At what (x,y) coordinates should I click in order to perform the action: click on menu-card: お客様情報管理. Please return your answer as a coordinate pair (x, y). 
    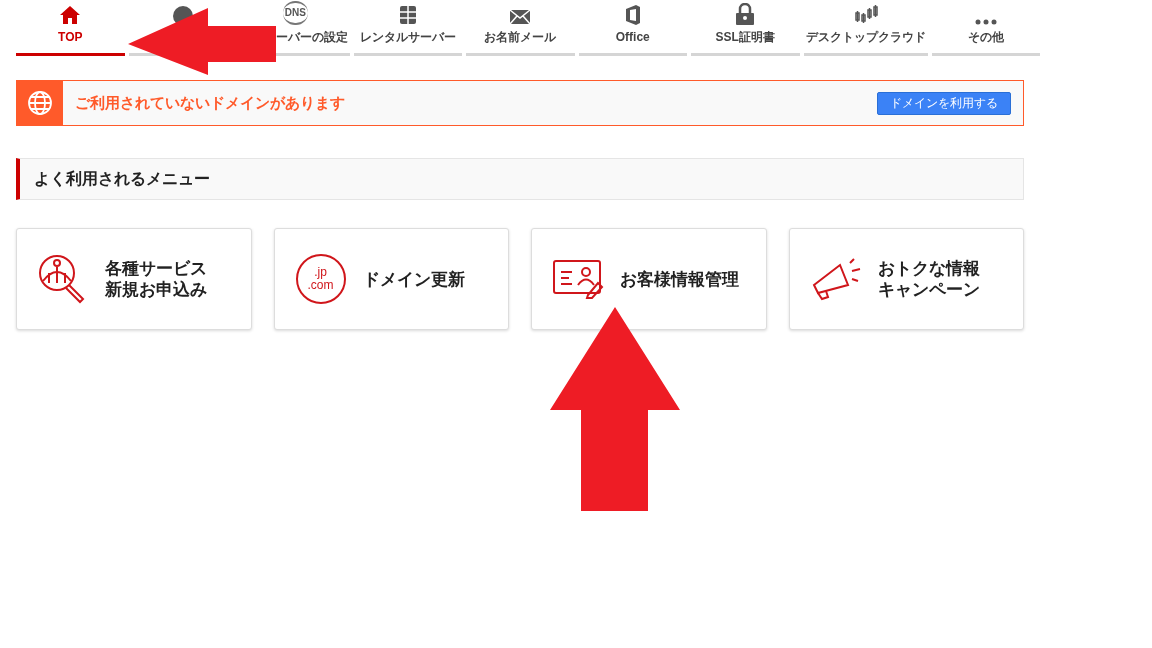
    Looking at the image, I should click on (649, 279).